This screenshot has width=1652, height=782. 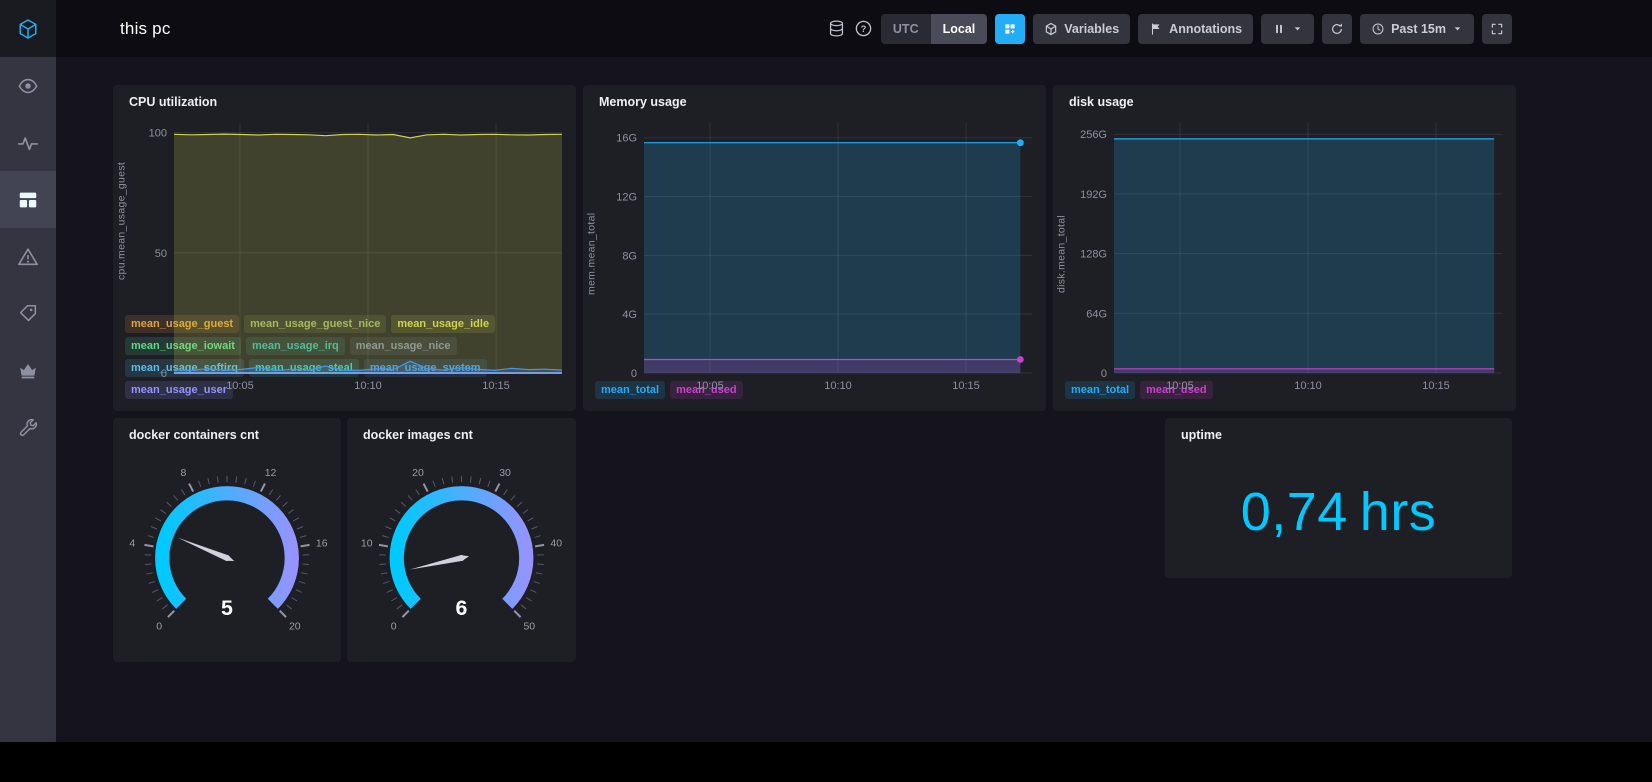 What do you see at coordinates (1308, 386) in the screenshot?
I see `x-tick-label: 10:10` at bounding box center [1308, 386].